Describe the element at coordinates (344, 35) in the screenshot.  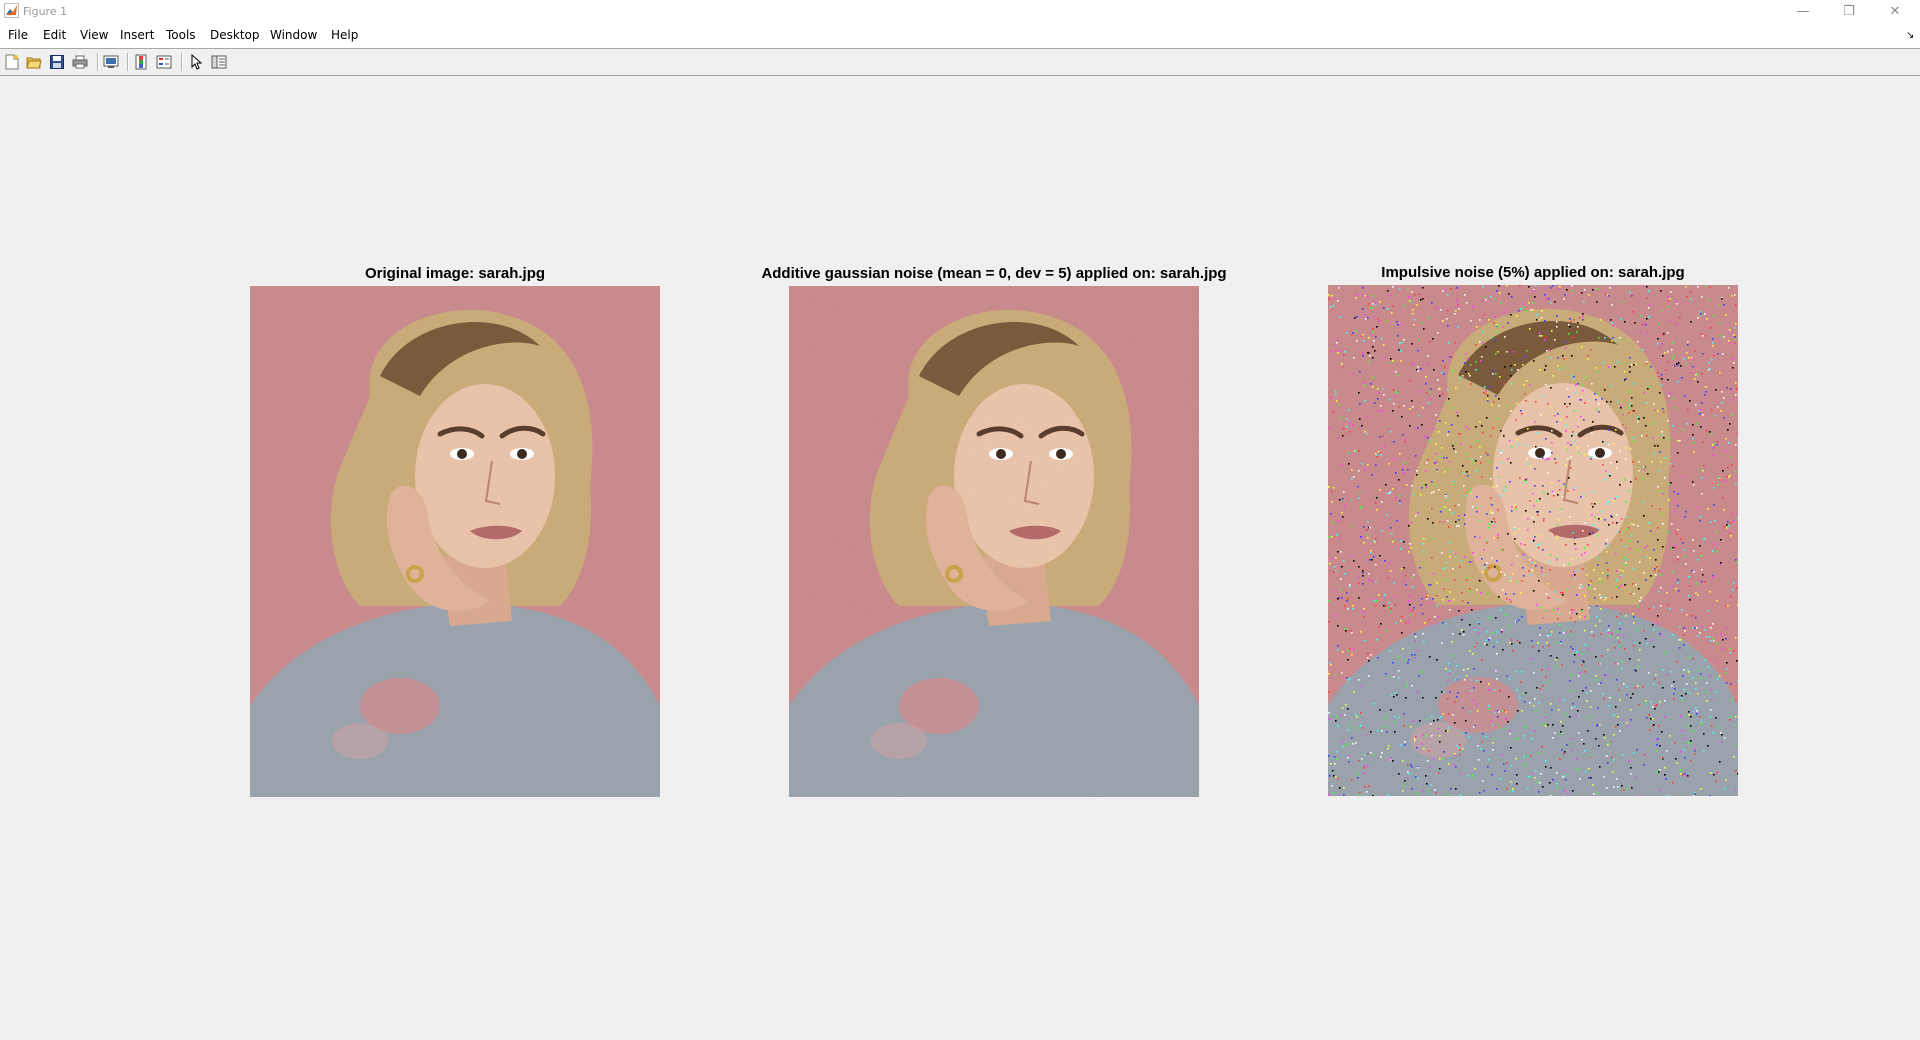
I see `menu-help: Help` at that location.